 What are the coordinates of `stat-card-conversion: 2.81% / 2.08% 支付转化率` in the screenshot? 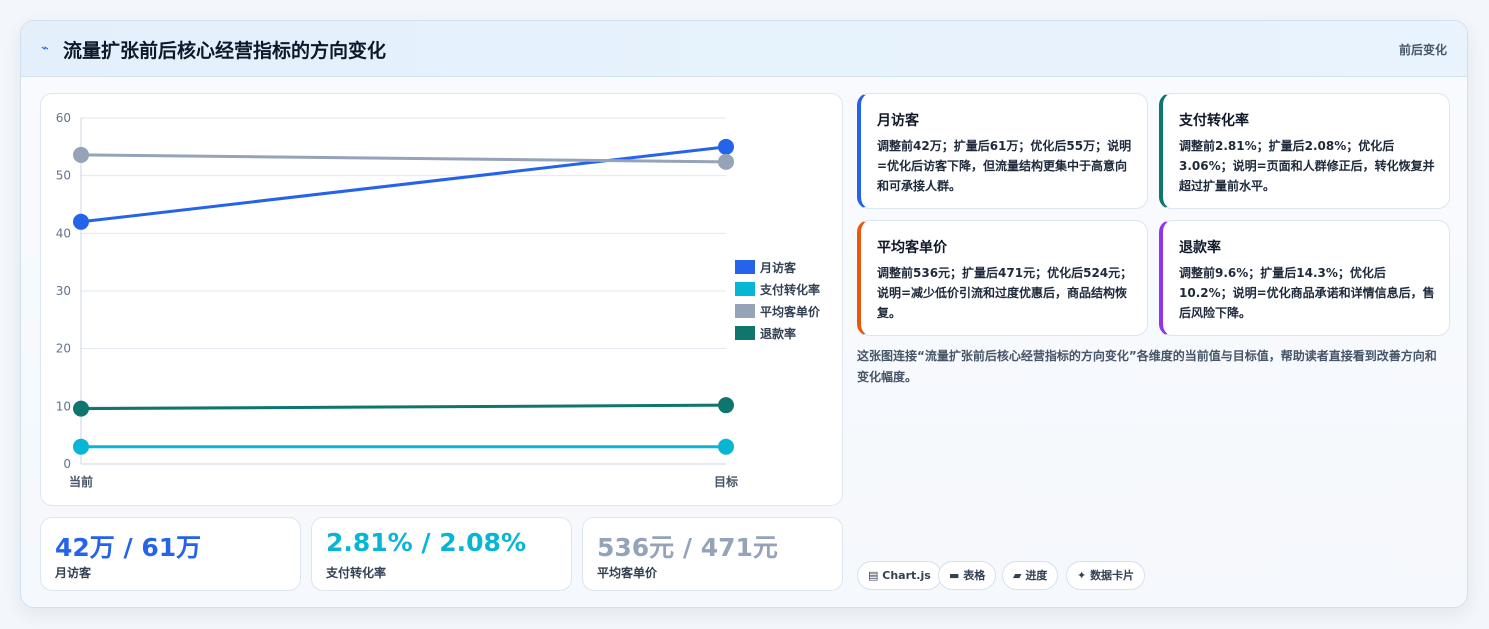 It's located at (441, 554).